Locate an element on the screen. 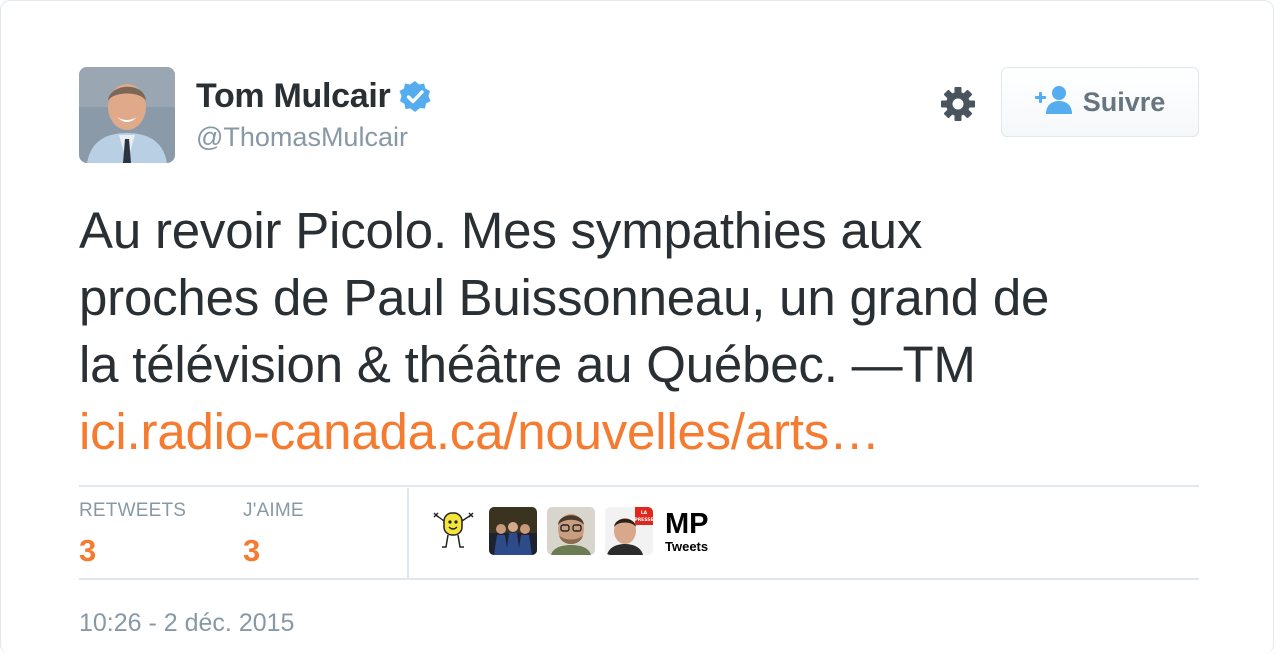 Image resolution: width=1276 pixels, height=654 pixels. author-name-text: Tom Mulcair is located at coordinates (293, 96).